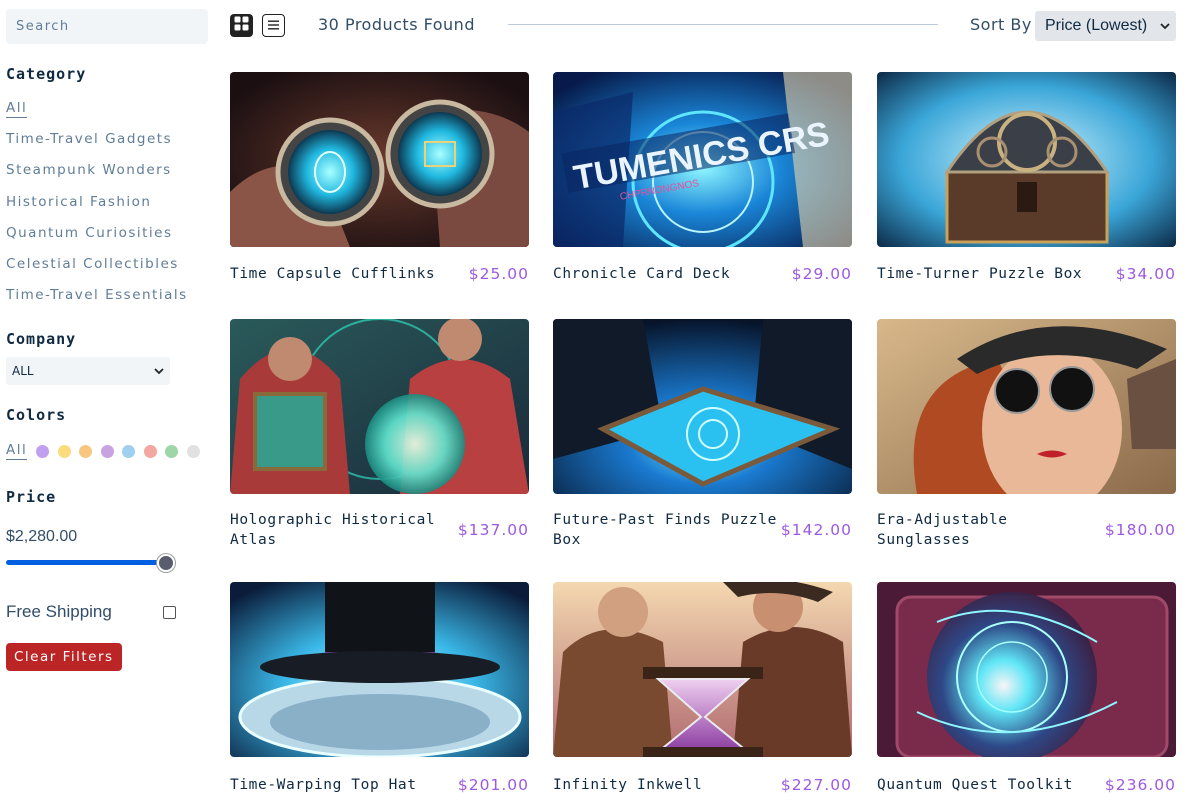 The height and width of the screenshot is (812, 1191). Describe the element at coordinates (1026, 530) in the screenshot. I see `product-info: Era-Adjustable Sunglasses $180.00` at that location.